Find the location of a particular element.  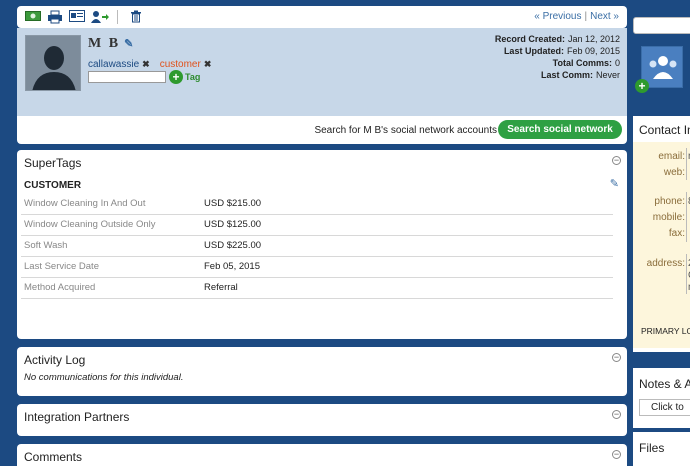

files-panel: Files is located at coordinates (661, 449).